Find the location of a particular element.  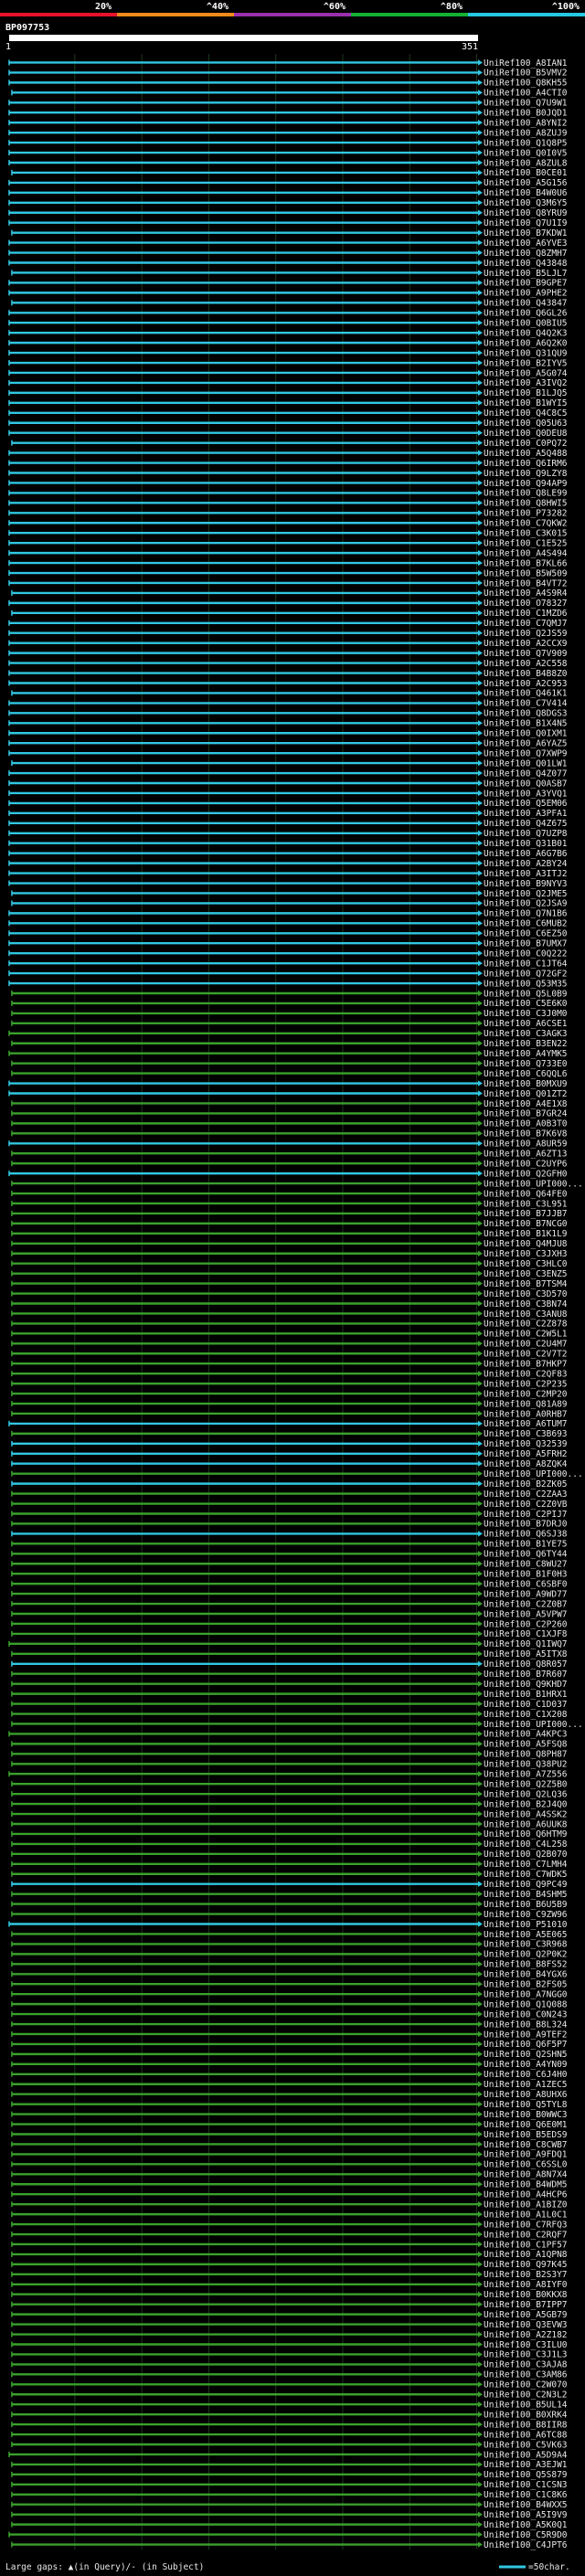

hit-label: UniRef100_Q9LZY8 is located at coordinates (526, 474).